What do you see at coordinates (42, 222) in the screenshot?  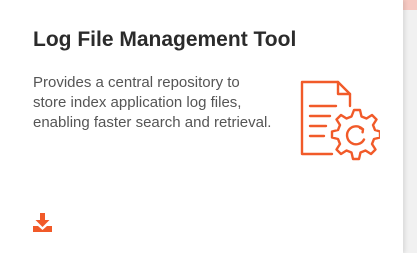 I see `download-icon` at bounding box center [42, 222].